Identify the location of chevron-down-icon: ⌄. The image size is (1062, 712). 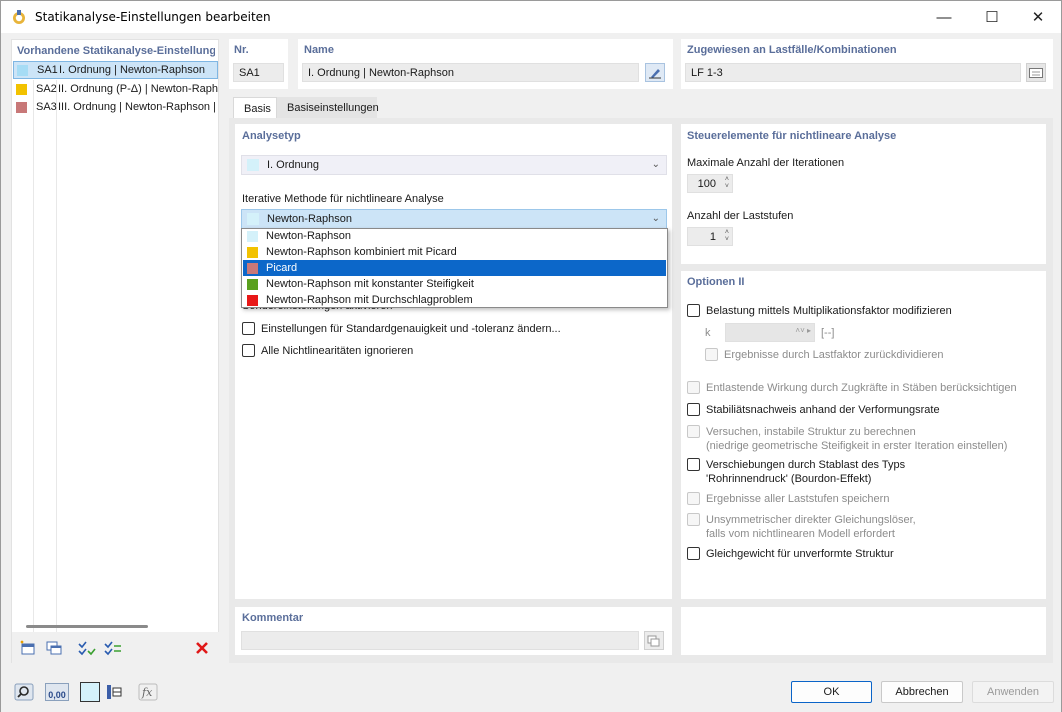
(655, 164).